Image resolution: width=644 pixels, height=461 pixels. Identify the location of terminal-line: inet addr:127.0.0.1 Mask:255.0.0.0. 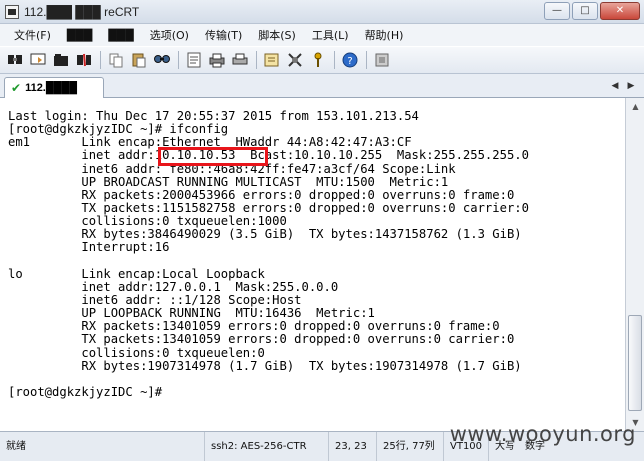
(173, 286).